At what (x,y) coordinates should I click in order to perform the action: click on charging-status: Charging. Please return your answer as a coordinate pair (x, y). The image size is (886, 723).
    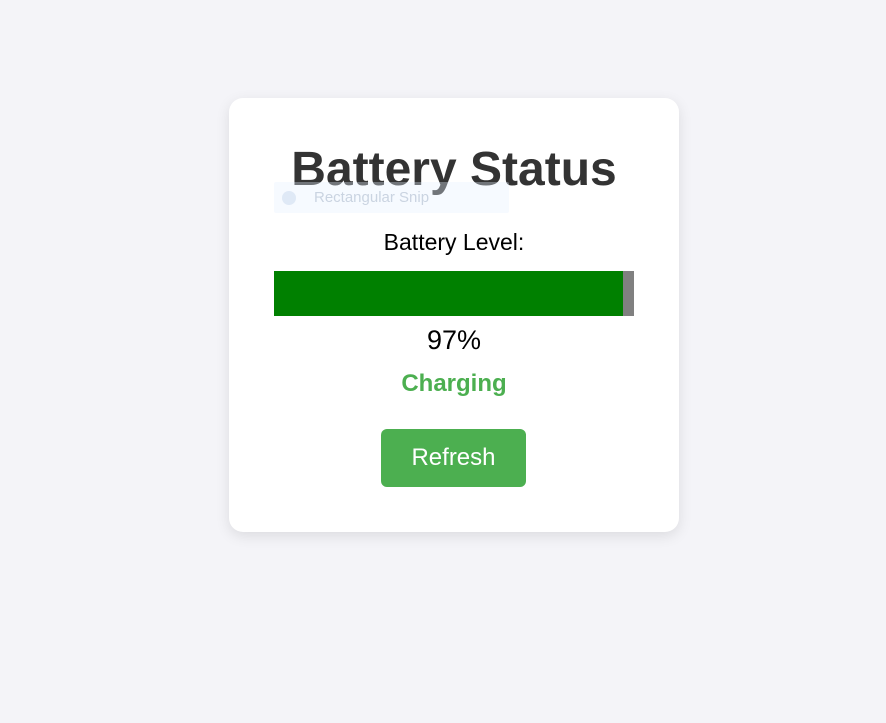
    Looking at the image, I should click on (454, 383).